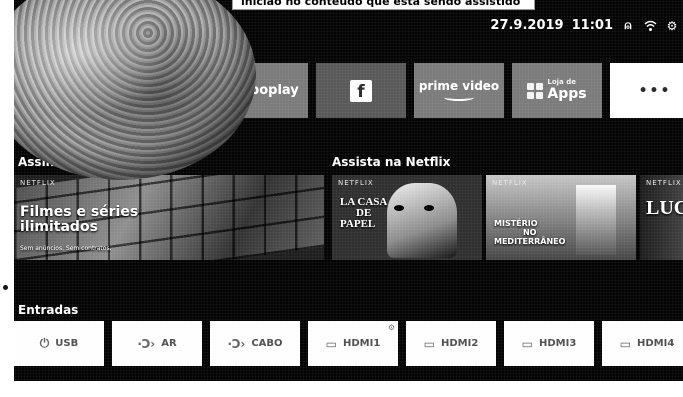 This screenshot has width=683, height=397. What do you see at coordinates (672, 26) in the screenshot?
I see `settings-icon: ⚙` at bounding box center [672, 26].